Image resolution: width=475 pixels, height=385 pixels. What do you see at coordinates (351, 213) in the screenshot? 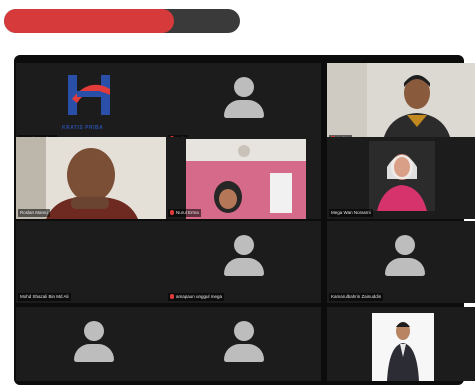
I see `participant-name: Mega Wan Norasmi` at bounding box center [351, 213].